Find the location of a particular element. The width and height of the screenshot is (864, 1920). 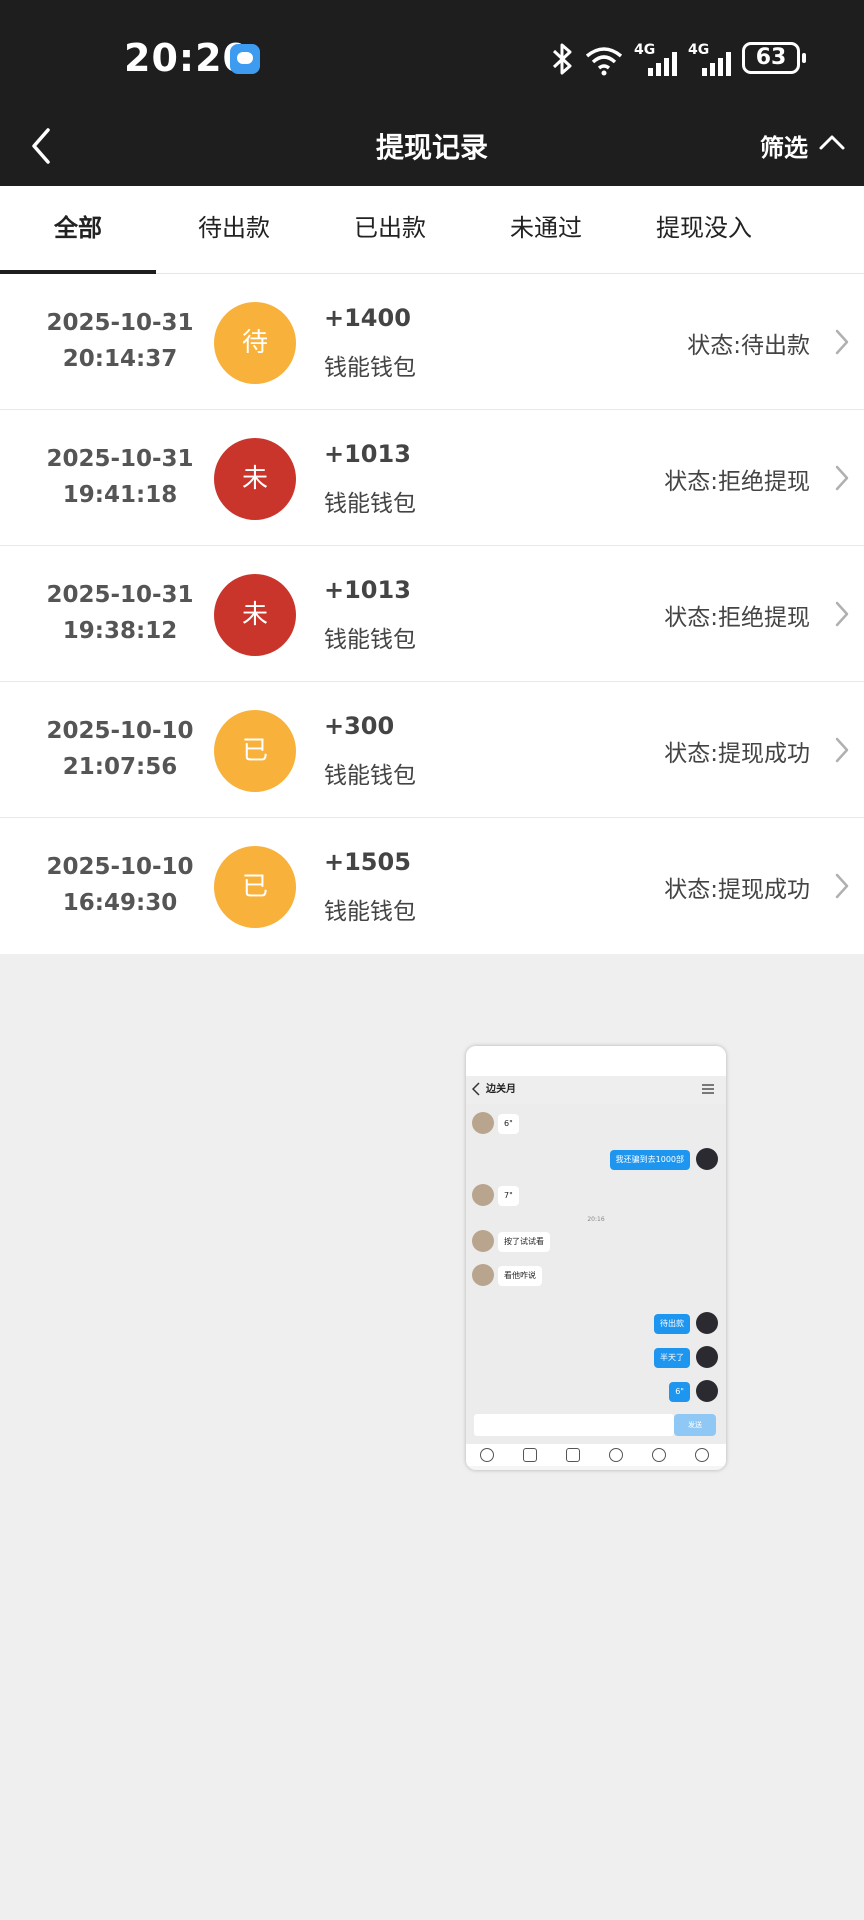

record-row: 2025-10-31 19:38:12 未 +1013 钱能钱包 状态:拒绝提现 is located at coordinates (432, 614).